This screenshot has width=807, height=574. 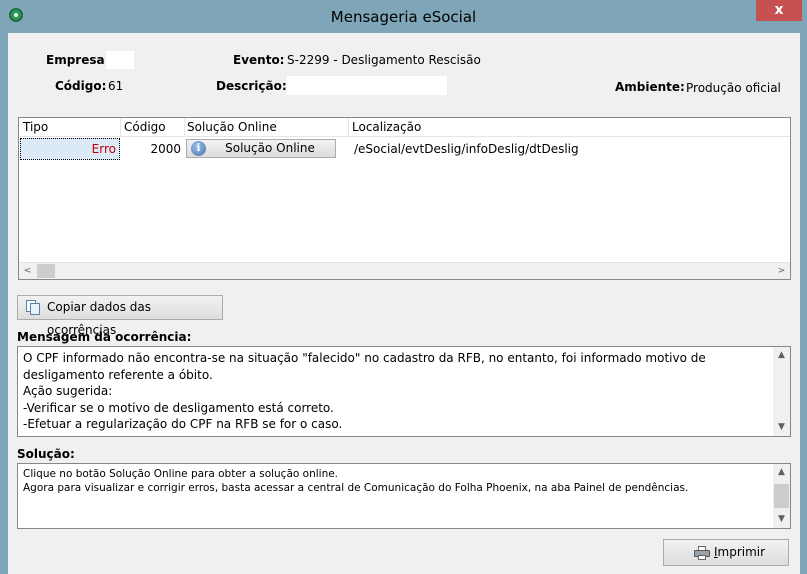 What do you see at coordinates (81, 86) in the screenshot?
I see `codigo-label: Código:` at bounding box center [81, 86].